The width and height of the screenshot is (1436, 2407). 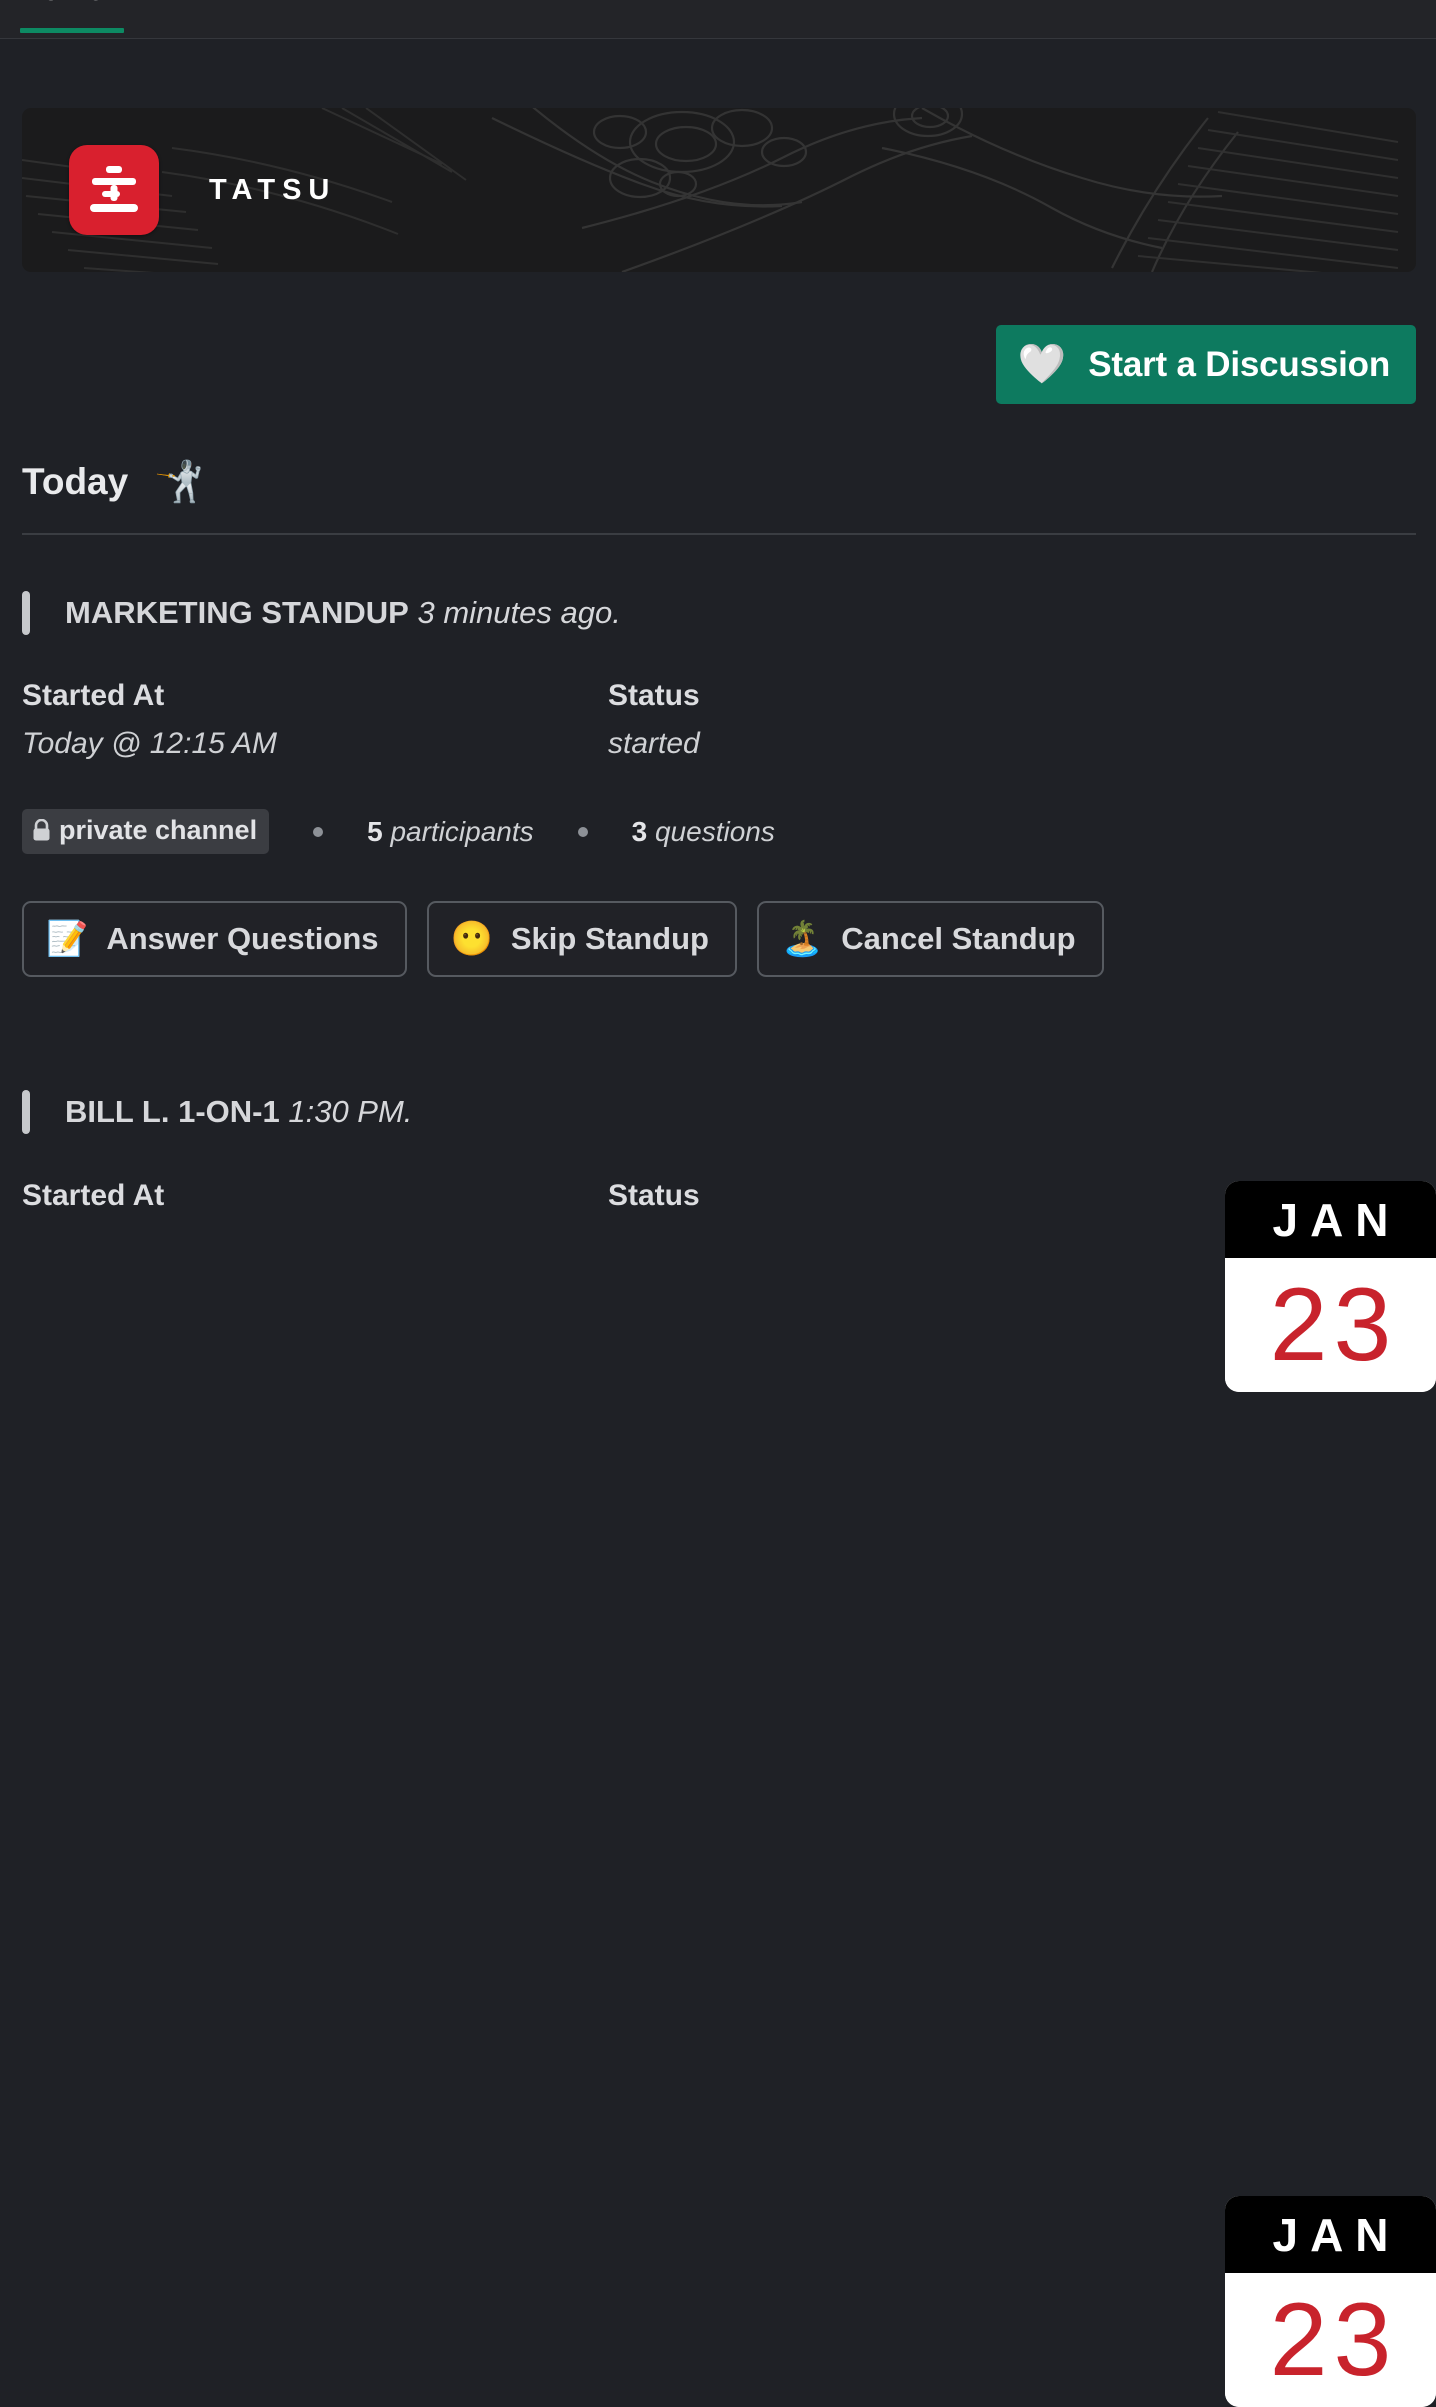 I want to click on participants-label: participants, so click(x=462, y=831).